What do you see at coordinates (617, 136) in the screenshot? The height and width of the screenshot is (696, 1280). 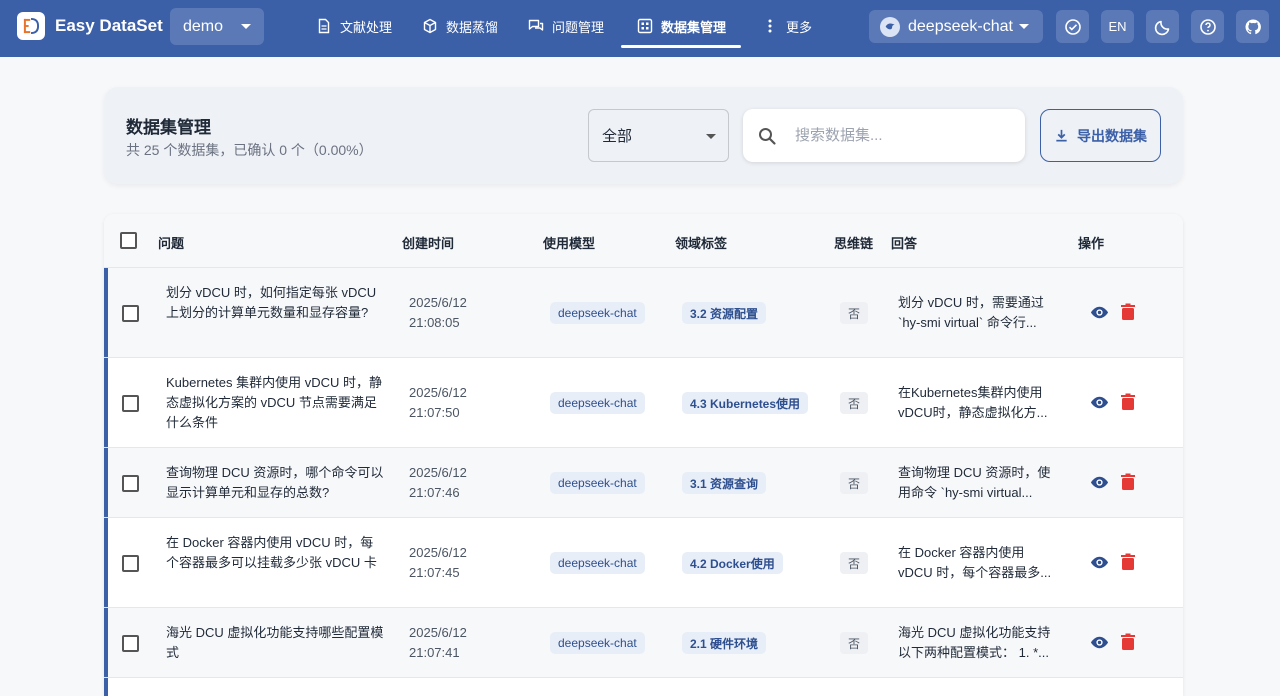 I see `filter-select-value: 全部` at bounding box center [617, 136].